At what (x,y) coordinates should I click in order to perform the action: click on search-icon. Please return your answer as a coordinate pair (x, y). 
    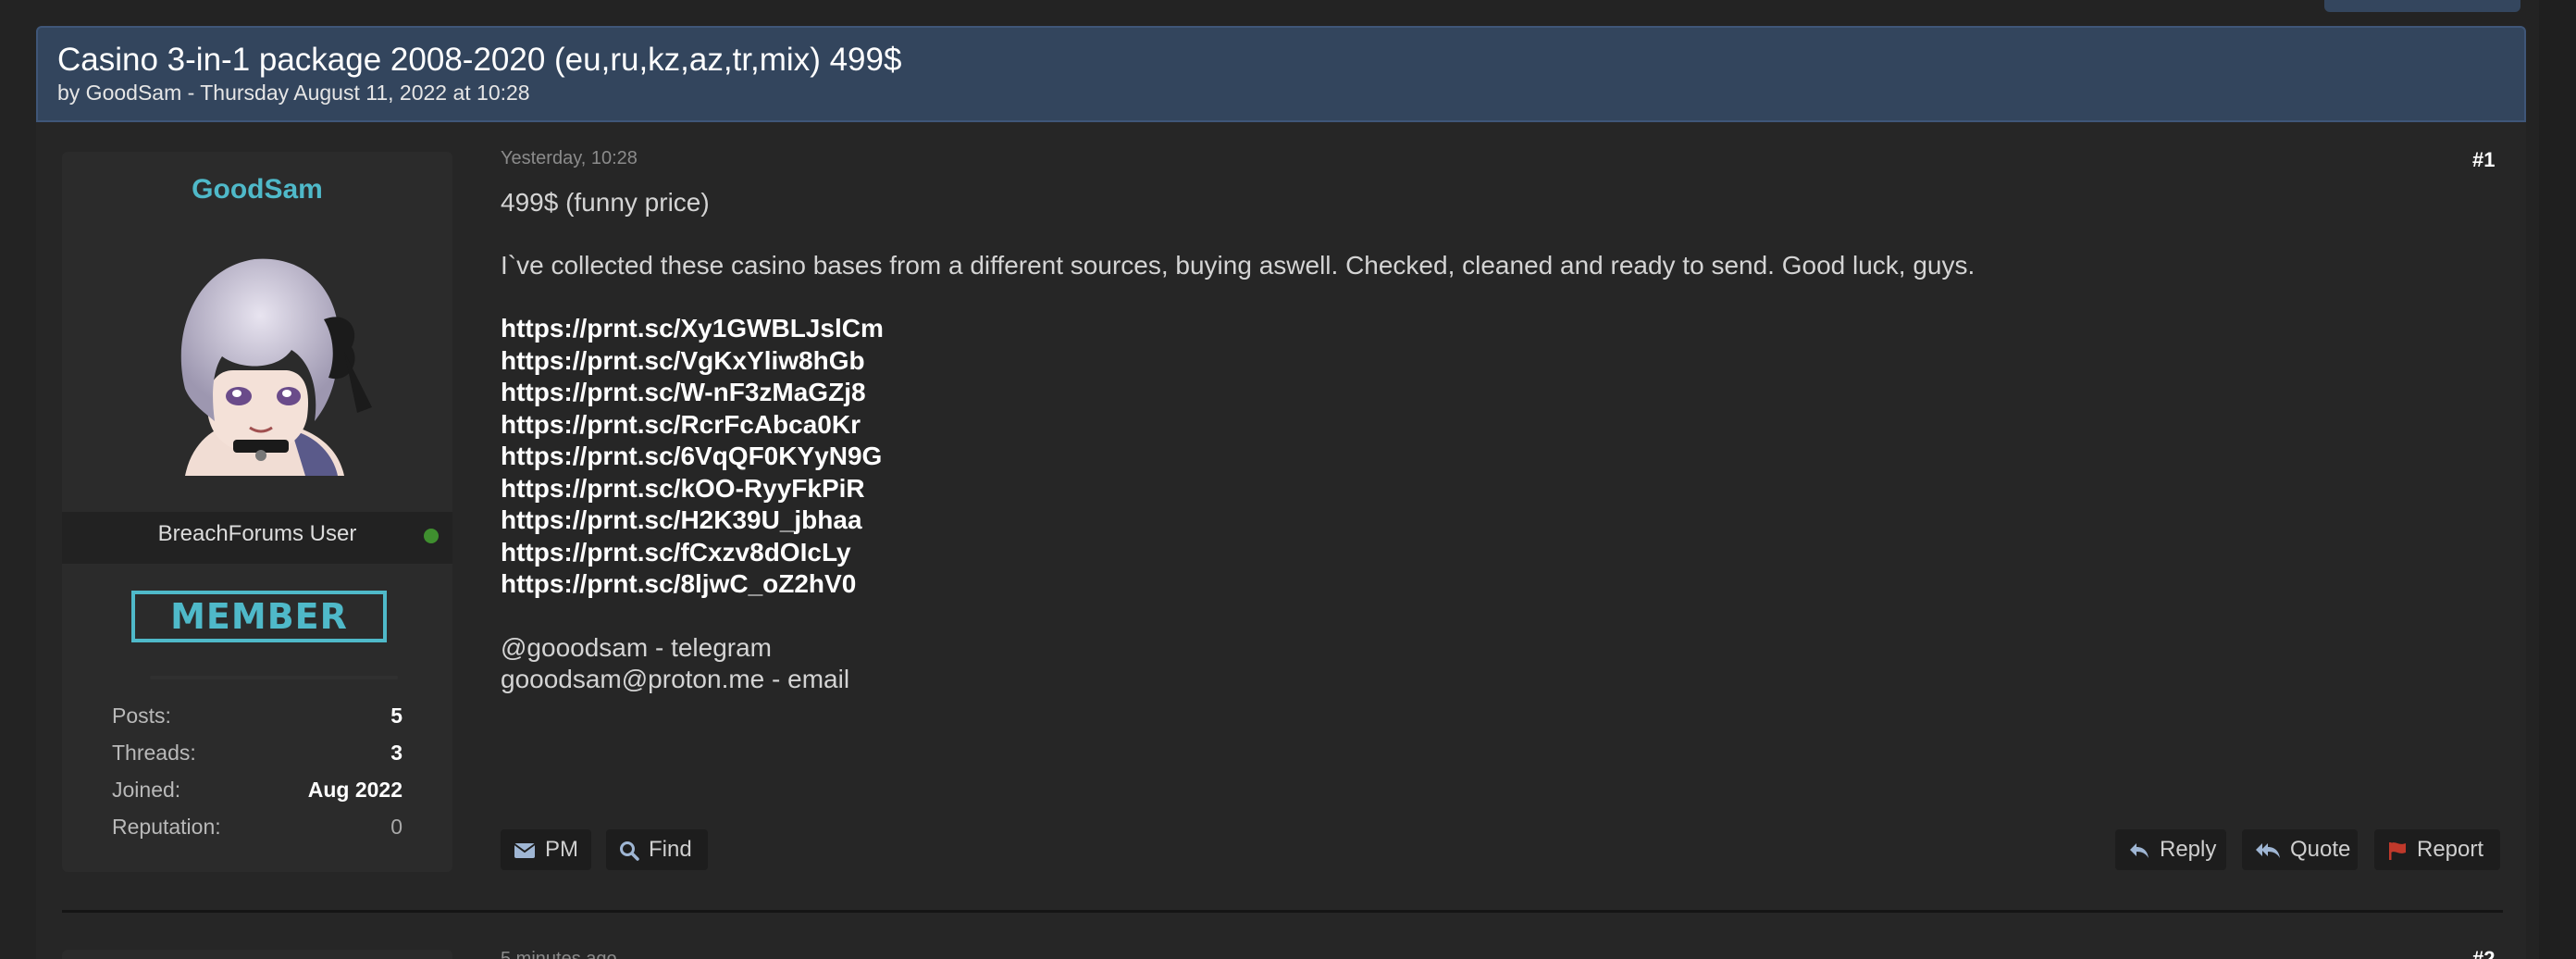
    Looking at the image, I should click on (629, 851).